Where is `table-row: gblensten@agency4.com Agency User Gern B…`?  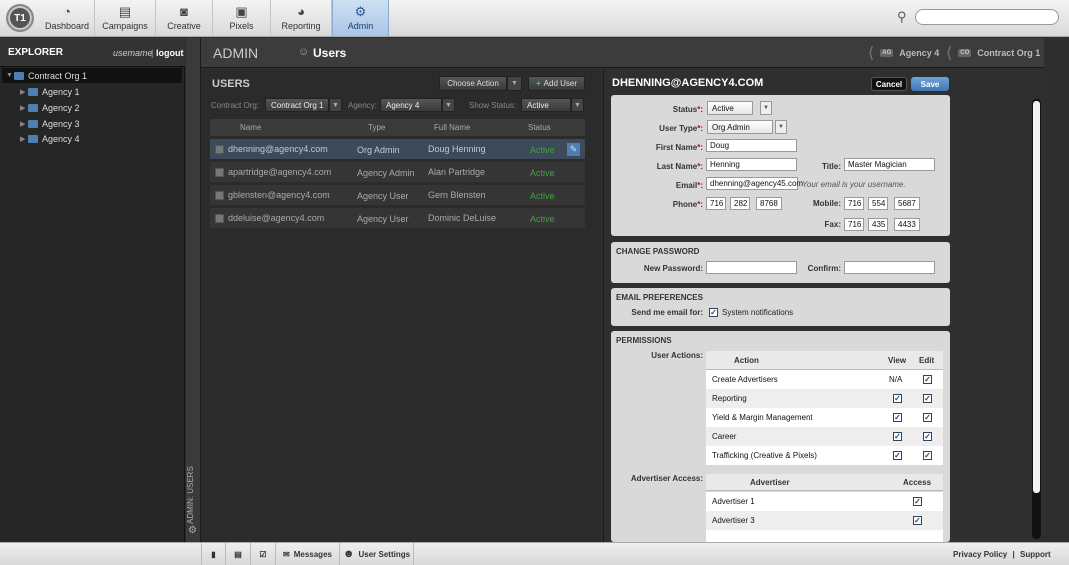 table-row: gblensten@agency4.com Agency User Gern B… is located at coordinates (397, 195).